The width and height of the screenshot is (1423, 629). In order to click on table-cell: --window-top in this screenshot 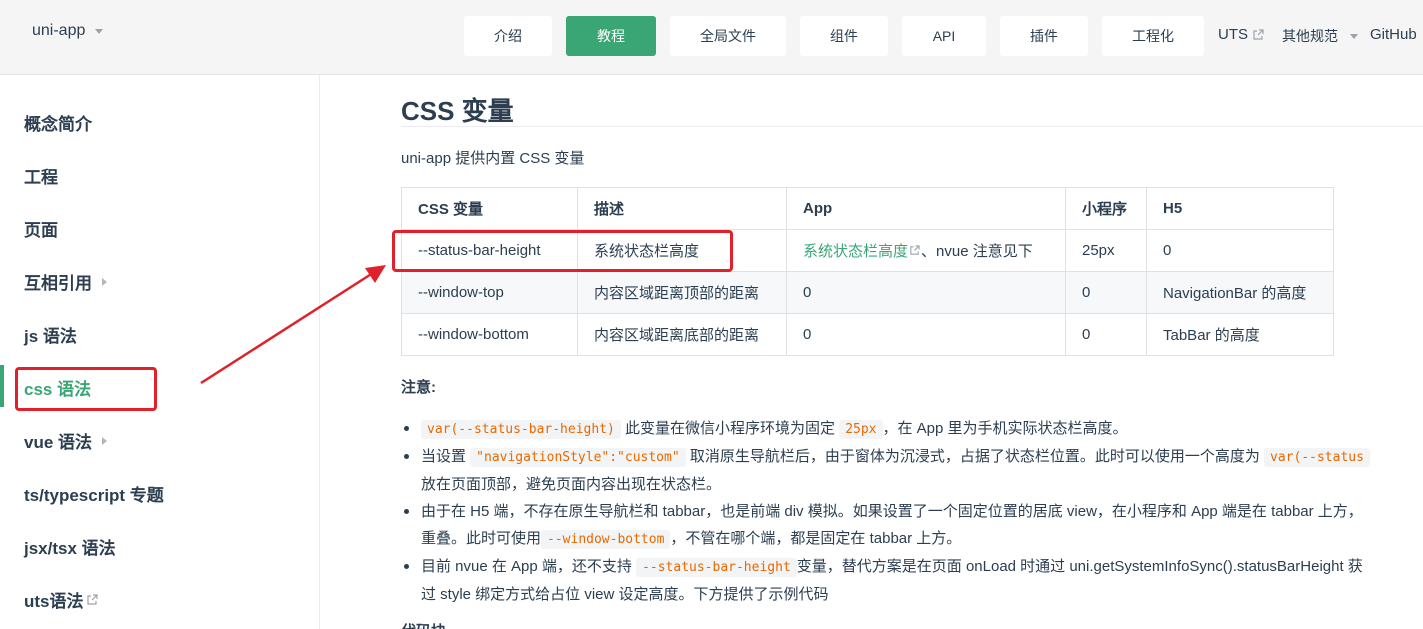, I will do `click(489, 292)`.